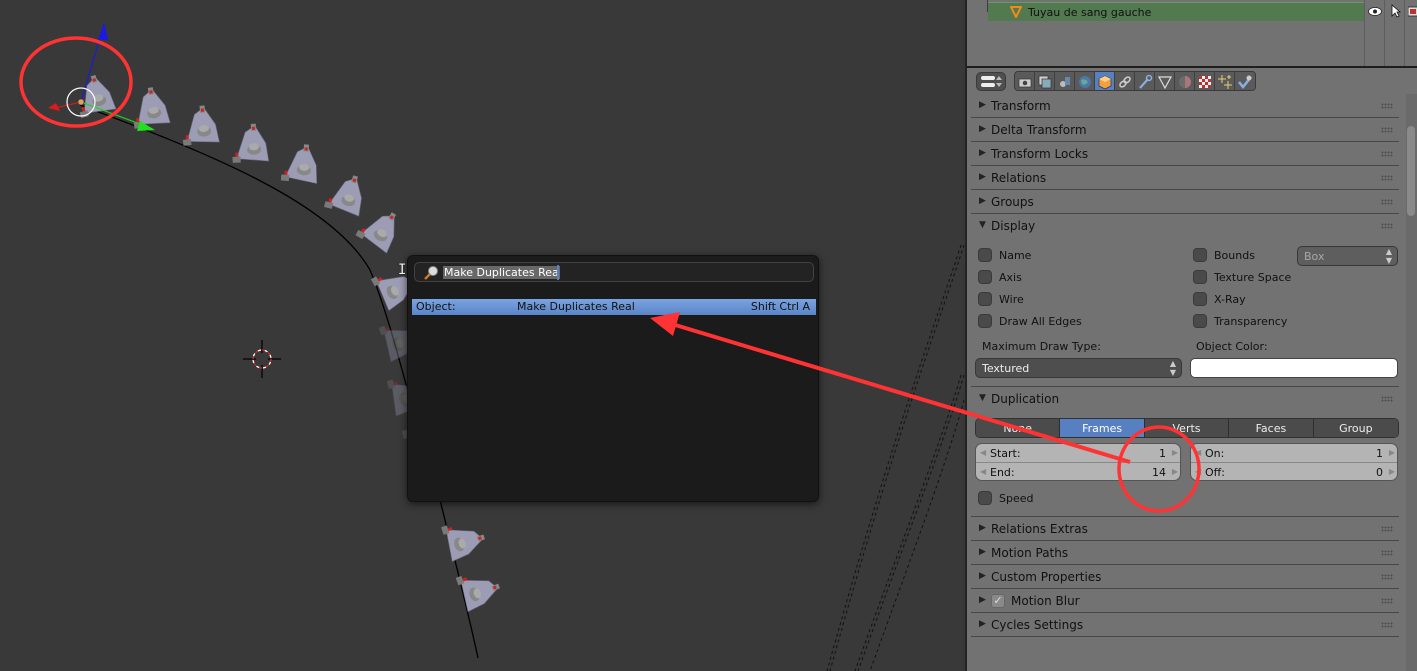  What do you see at coordinates (1185, 130) in the screenshot?
I see `panel-delta-transform: ▶ Delta Transform` at bounding box center [1185, 130].